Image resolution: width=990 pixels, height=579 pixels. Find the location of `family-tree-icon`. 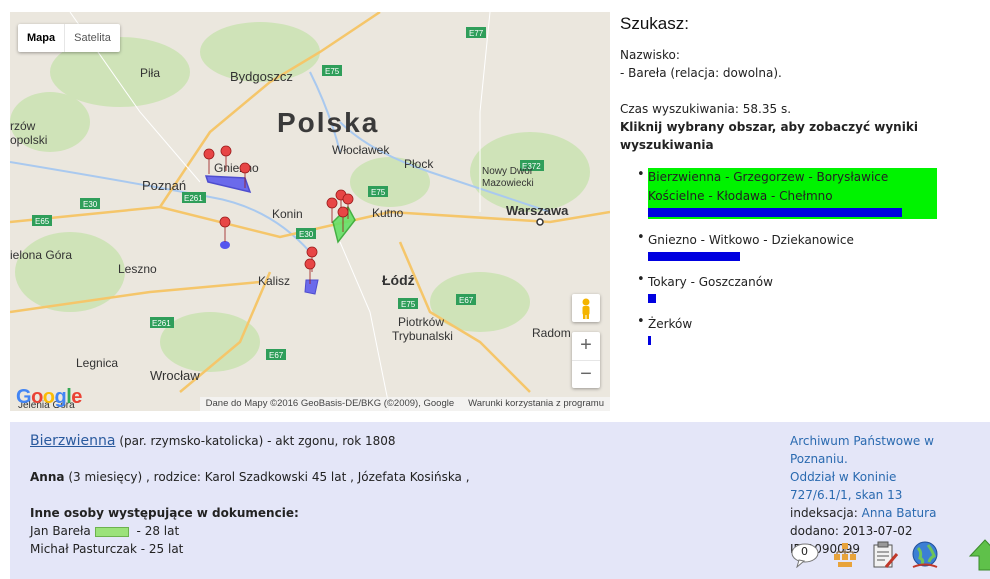

family-tree-icon is located at coordinates (845, 555).